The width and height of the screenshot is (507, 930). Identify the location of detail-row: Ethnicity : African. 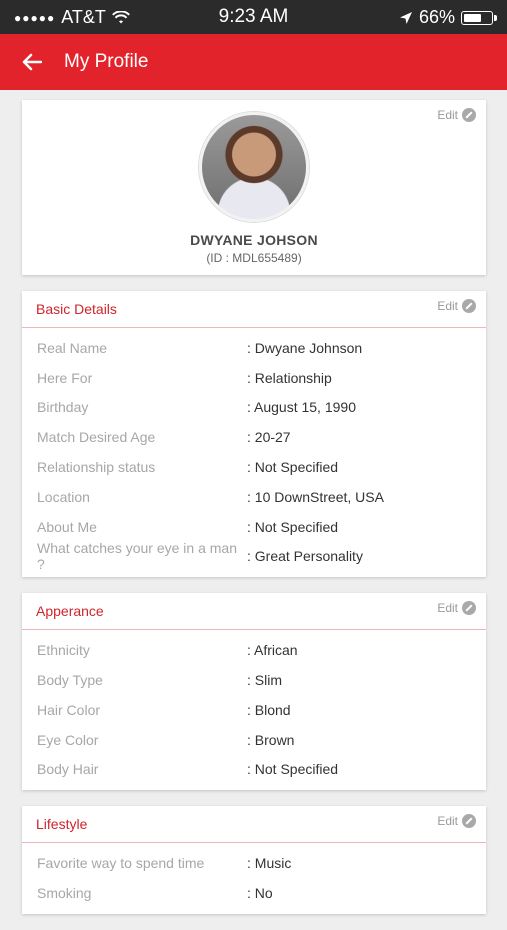
(254, 650).